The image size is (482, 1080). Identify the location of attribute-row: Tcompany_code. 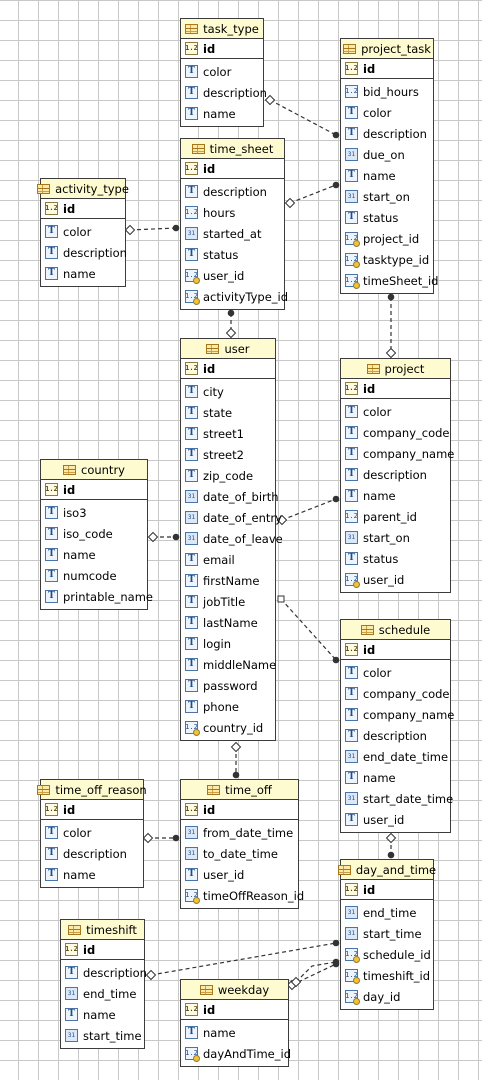
(395, 432).